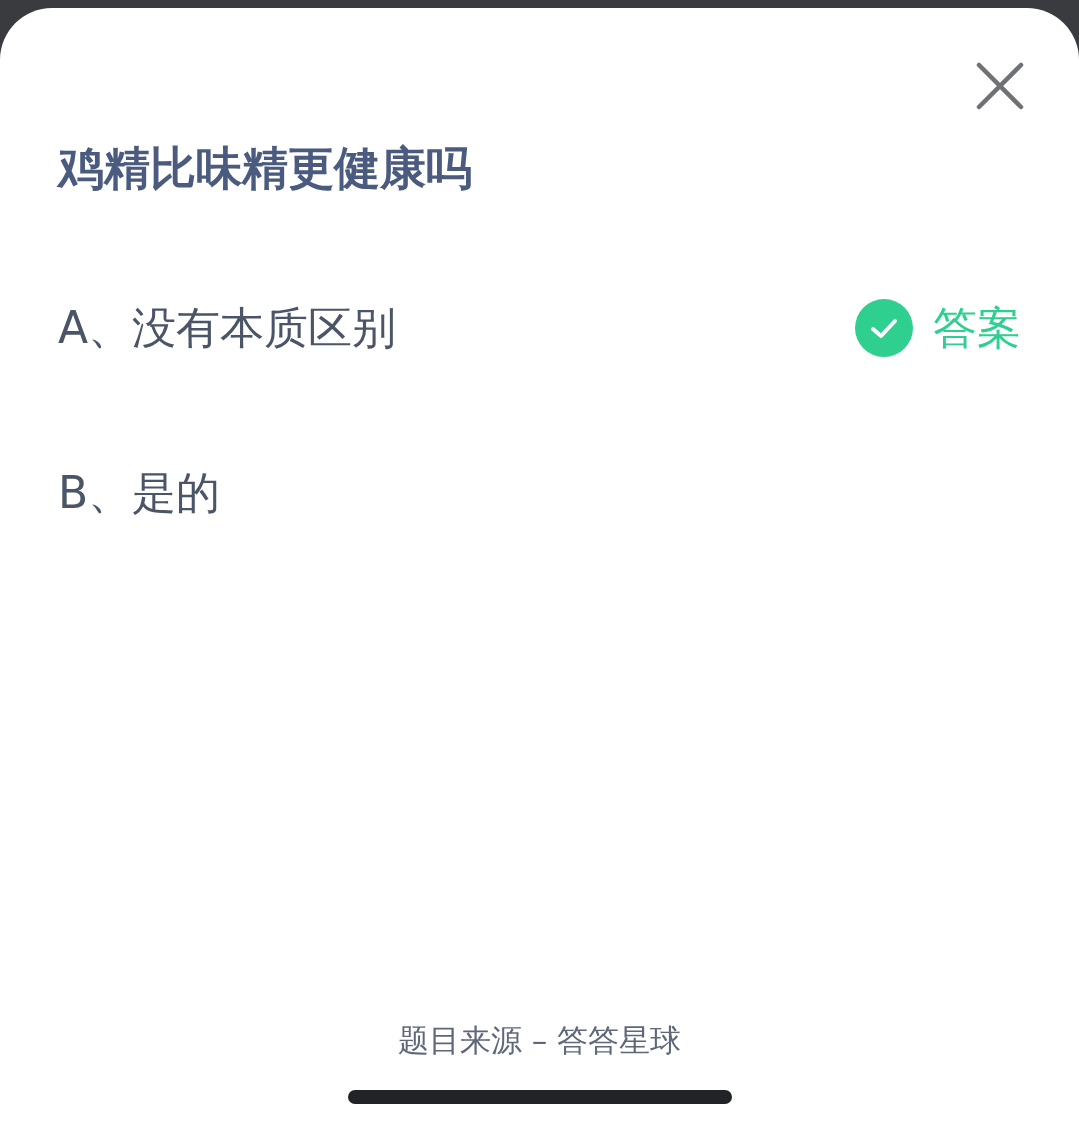 The image size is (1079, 1128). I want to click on question-title: 鸡精比味精更健康吗, so click(265, 168).